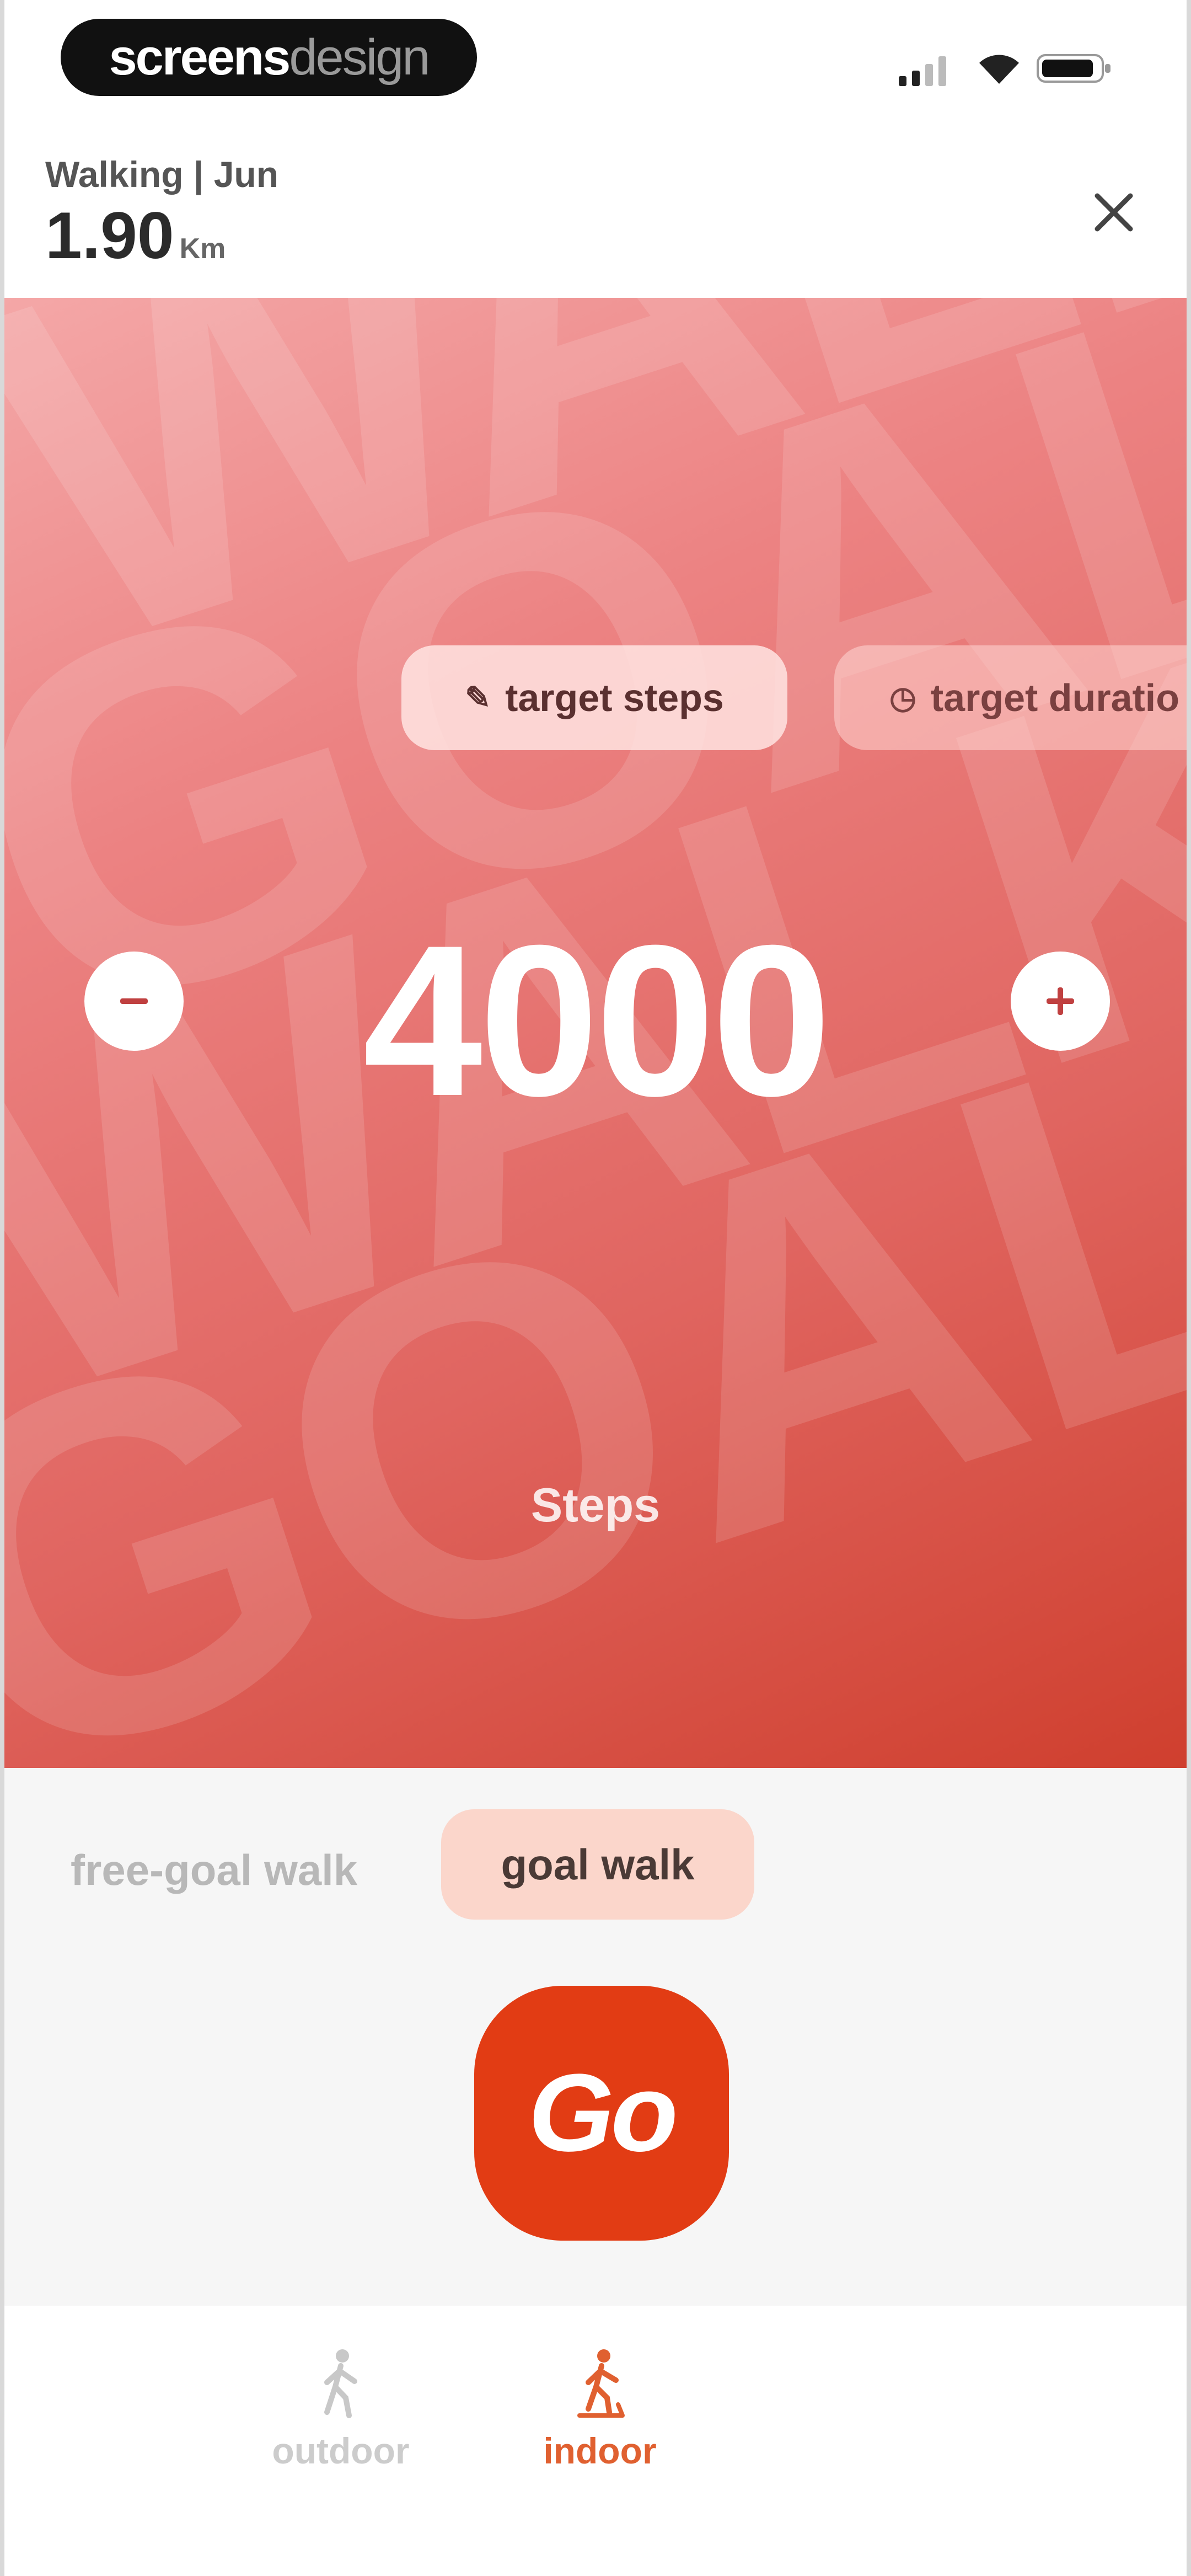  What do you see at coordinates (1073, 68) in the screenshot?
I see `battery-icon` at bounding box center [1073, 68].